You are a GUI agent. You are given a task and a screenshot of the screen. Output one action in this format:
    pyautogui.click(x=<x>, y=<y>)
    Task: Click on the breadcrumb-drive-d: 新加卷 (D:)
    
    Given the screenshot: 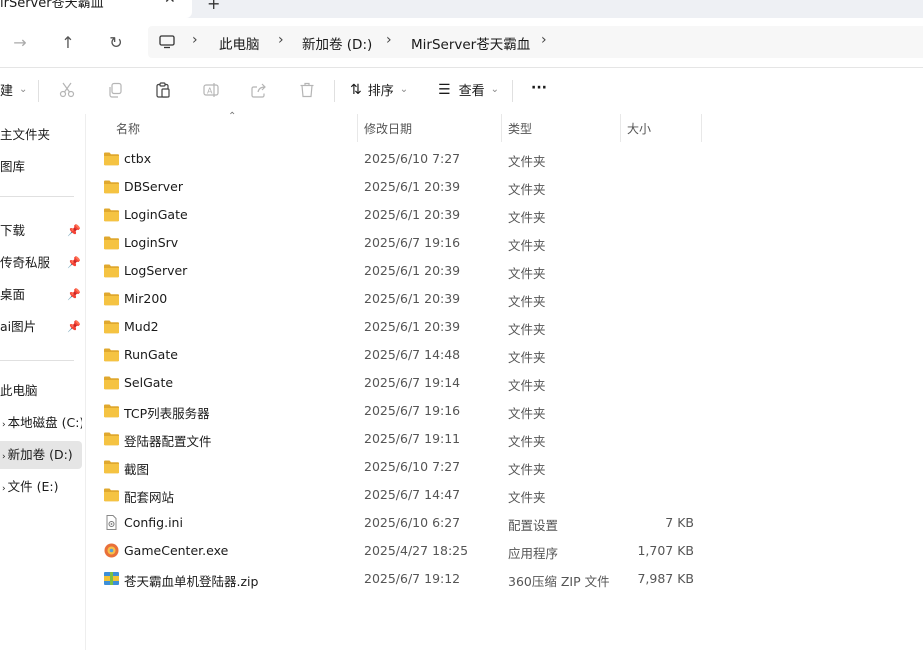 What is the action you would take?
    pyautogui.click(x=337, y=43)
    